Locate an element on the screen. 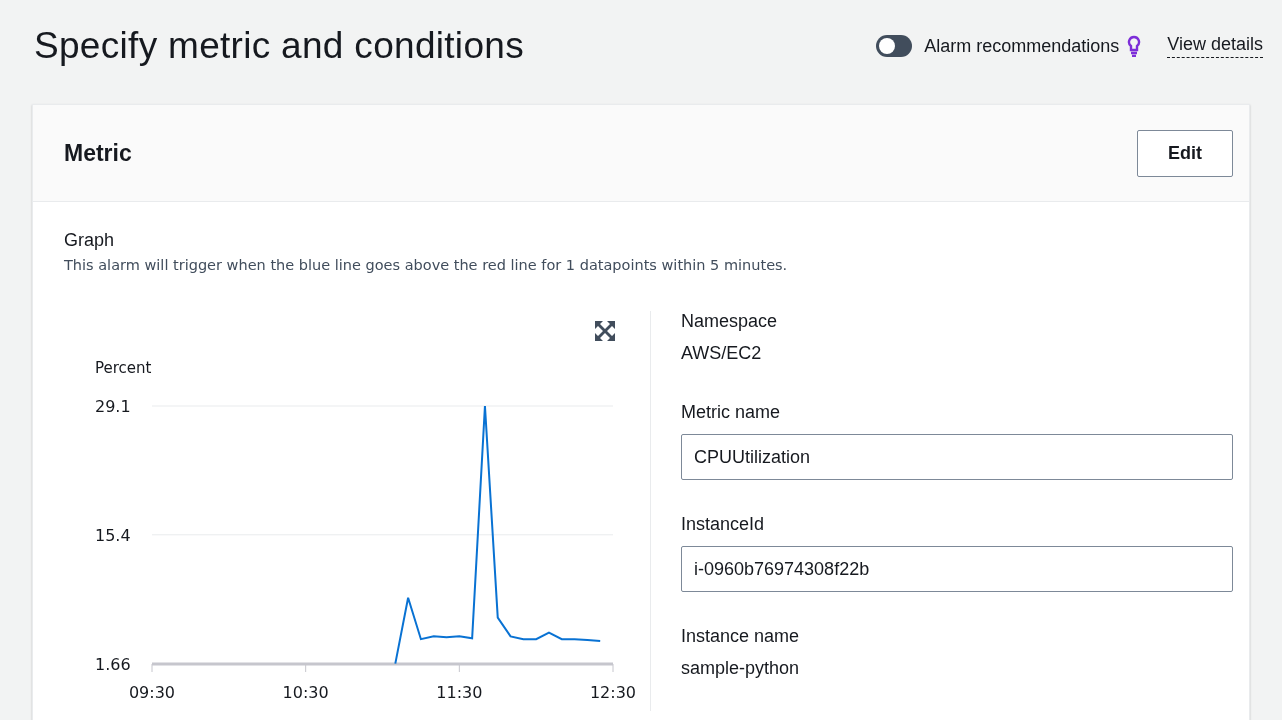 The height and width of the screenshot is (720, 1282). field-value: sample-python is located at coordinates (741, 668).